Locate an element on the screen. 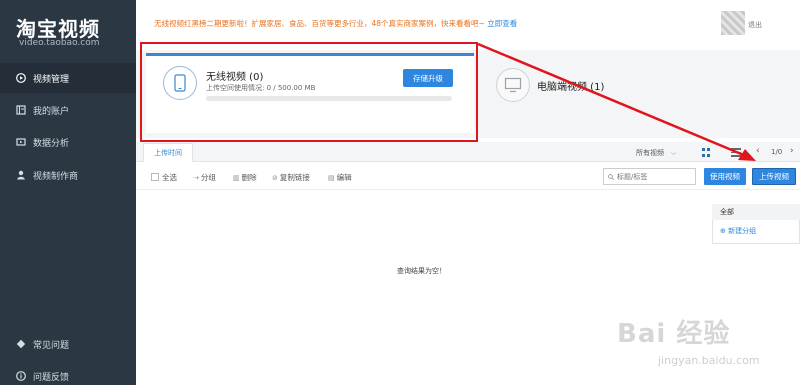  list-view-icon is located at coordinates (736, 152).